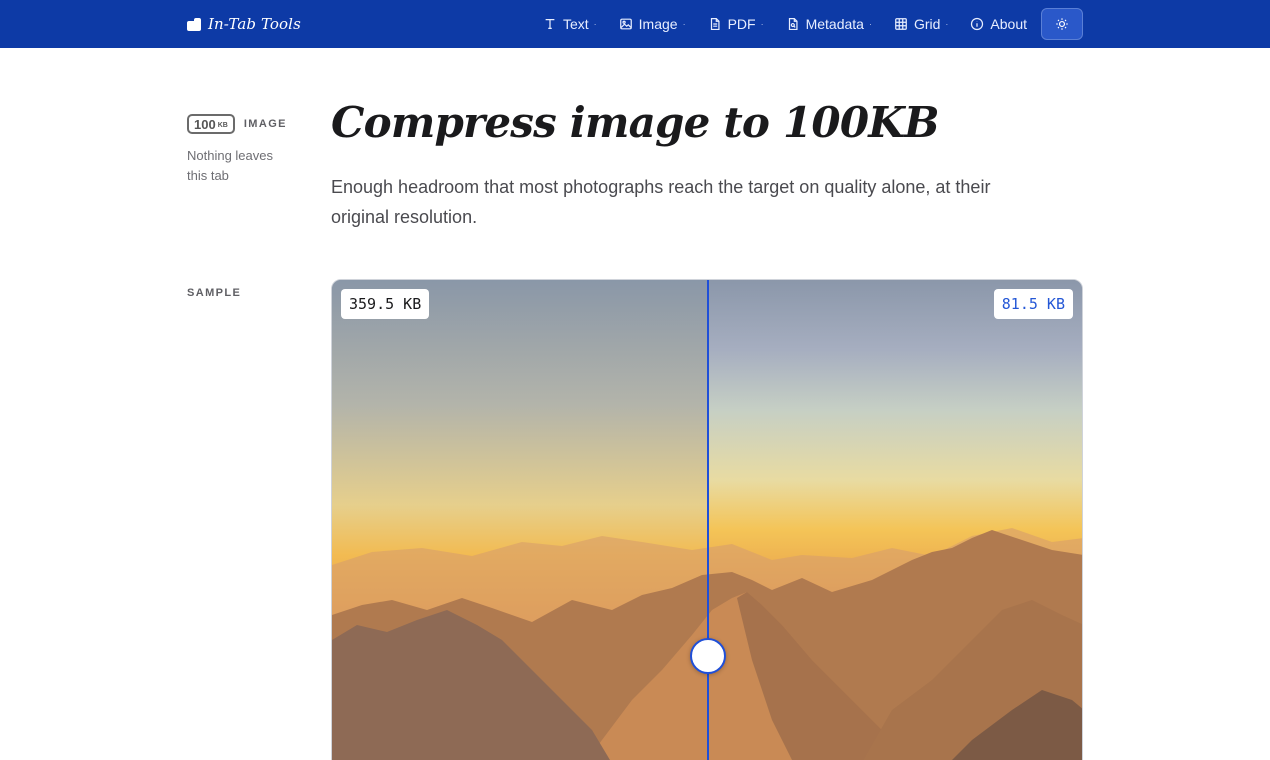 The height and width of the screenshot is (760, 1270). Describe the element at coordinates (230, 165) in the screenshot. I see `privacy-note: Nothing leaves this tab` at that location.